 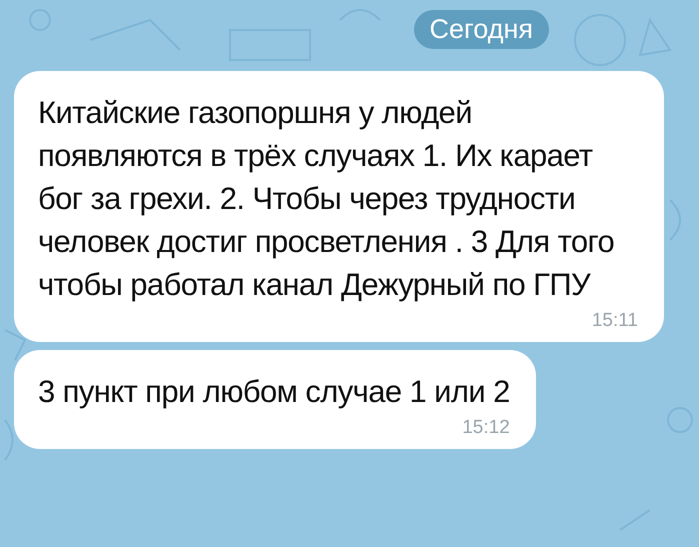 What do you see at coordinates (486, 428) in the screenshot?
I see `message-time: 15:12` at bounding box center [486, 428].